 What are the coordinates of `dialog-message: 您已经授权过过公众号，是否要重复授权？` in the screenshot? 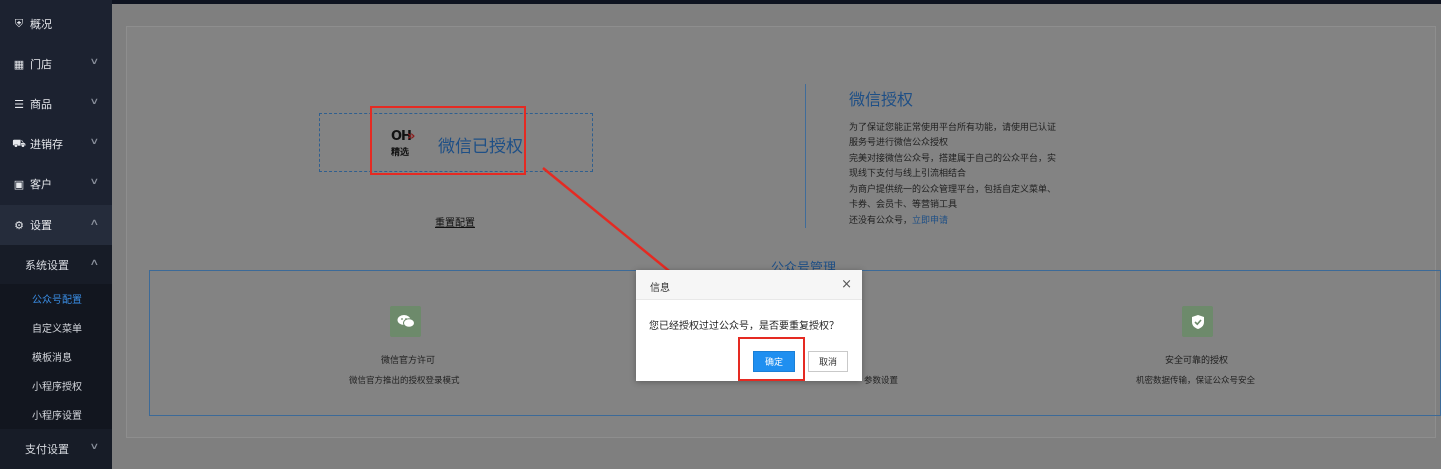 It's located at (744, 326).